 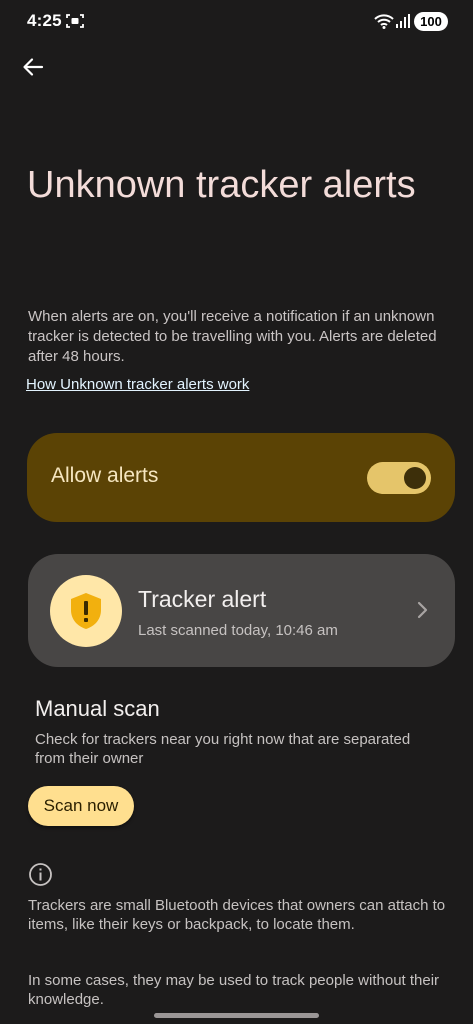 I want to click on status-time: 4:25, so click(x=44, y=20).